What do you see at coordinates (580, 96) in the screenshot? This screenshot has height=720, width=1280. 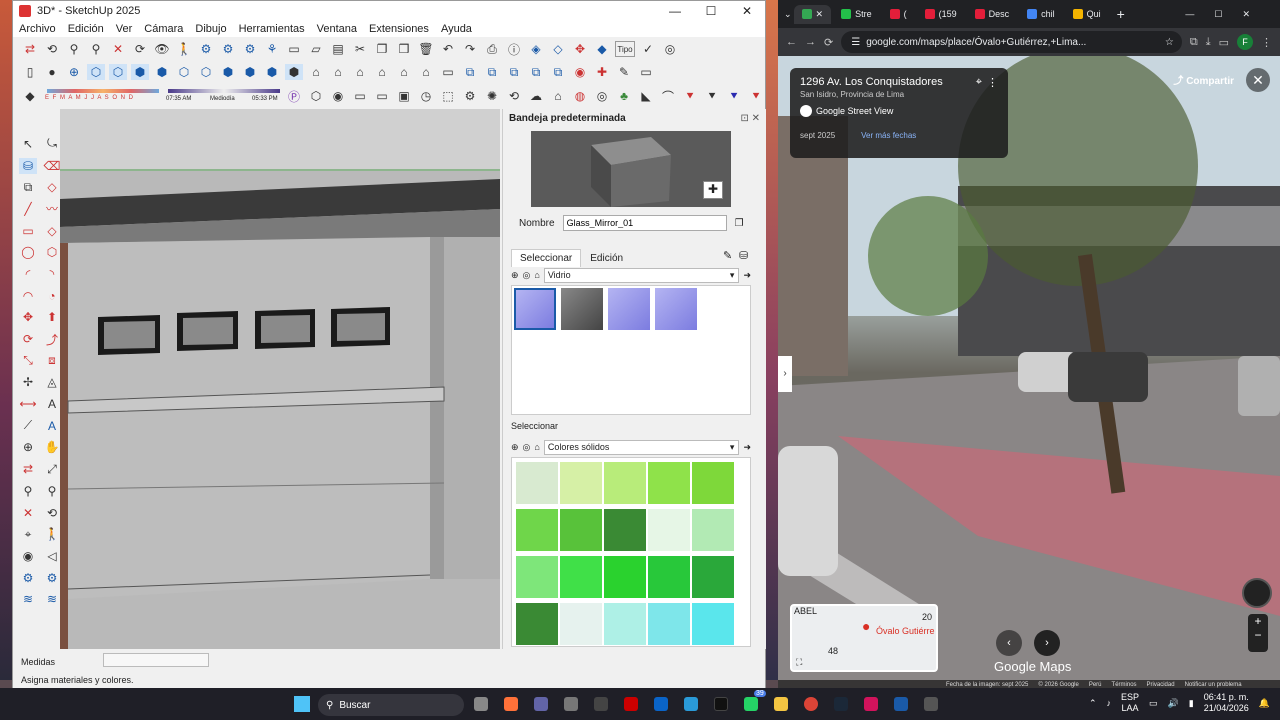 I see `shield-icon: ◍` at bounding box center [580, 96].